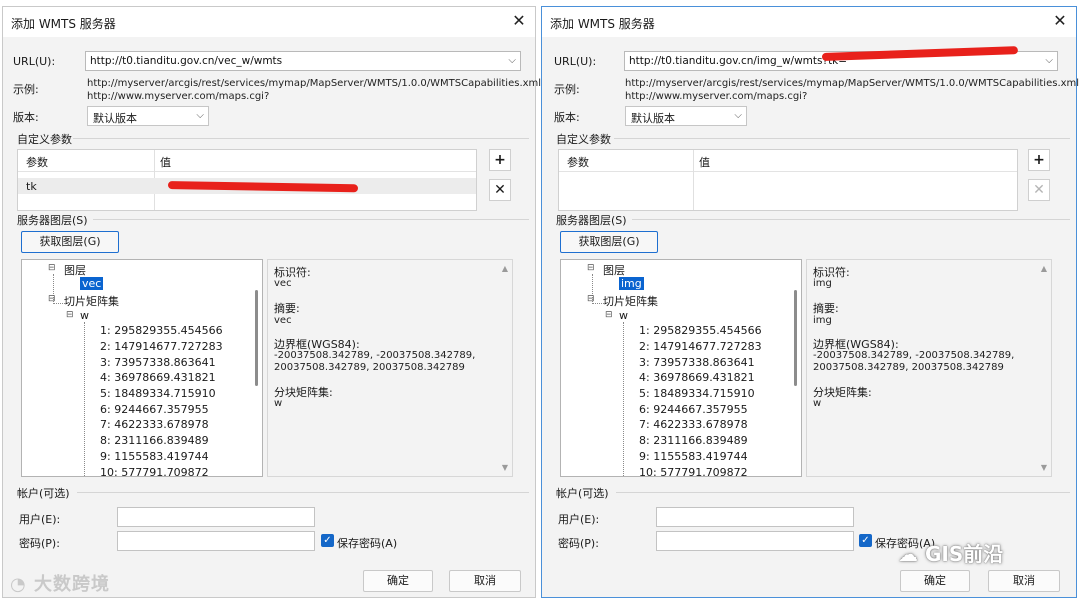  What do you see at coordinates (31, 186) in the screenshot?
I see `param-name-cell: tk` at bounding box center [31, 186].